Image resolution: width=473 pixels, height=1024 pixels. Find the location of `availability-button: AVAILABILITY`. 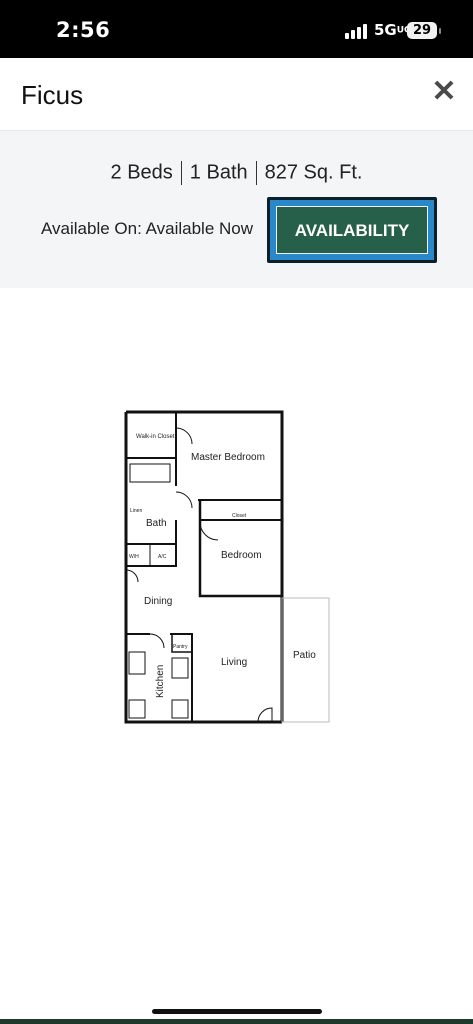

availability-button: AVAILABILITY is located at coordinates (352, 230).